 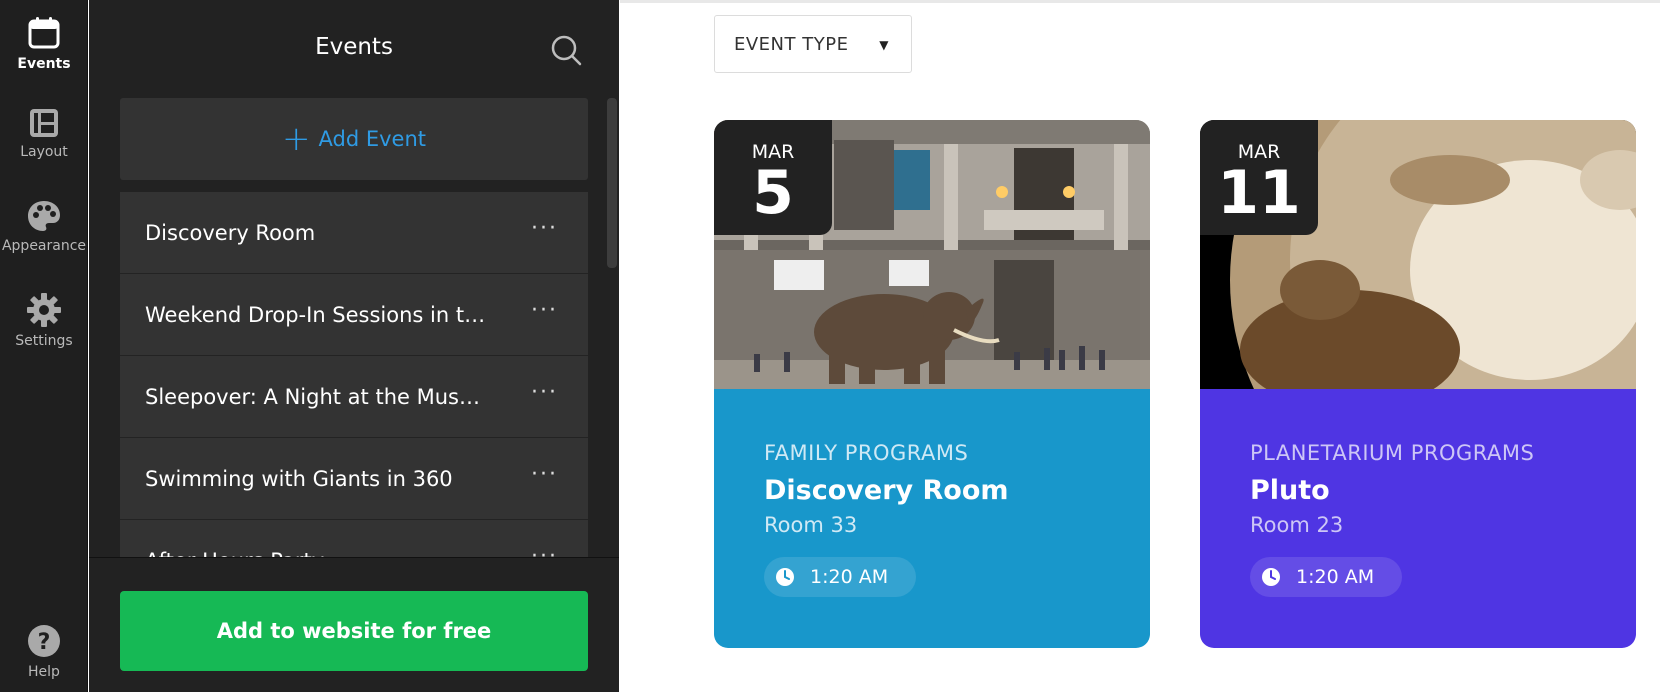 I want to click on help-icon: ?, so click(x=44, y=641).